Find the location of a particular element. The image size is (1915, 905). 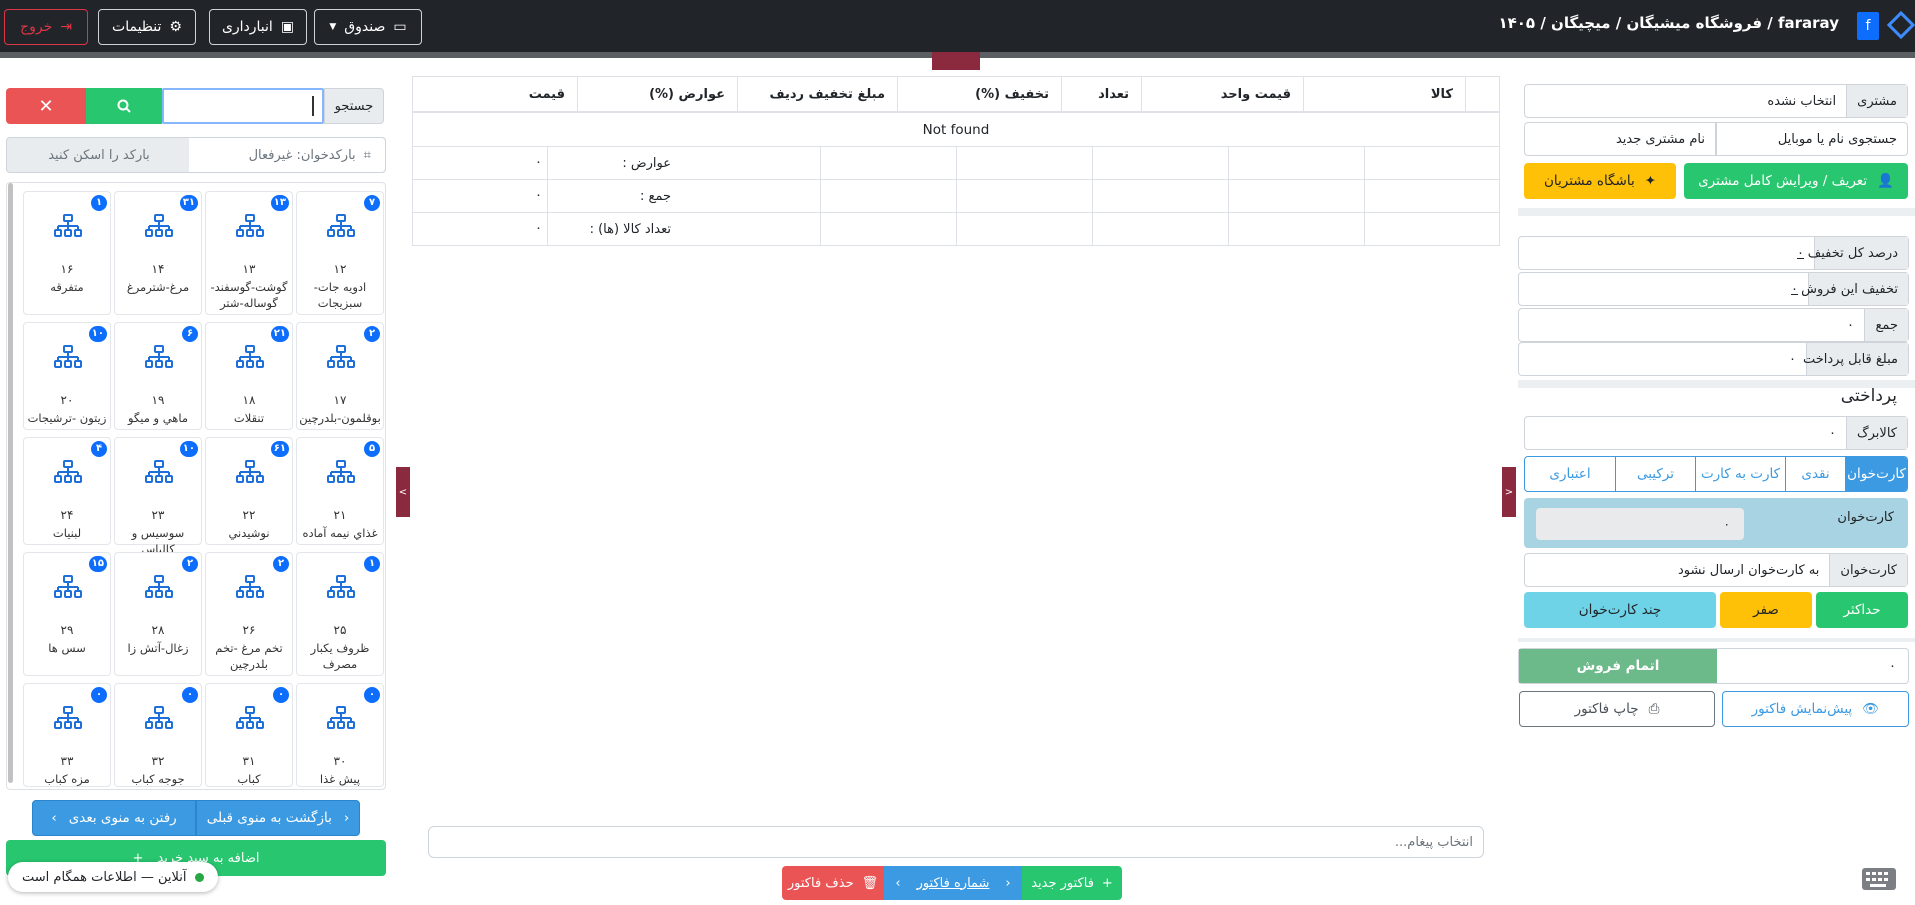

payable-field: مبلغ قابل پرداخت ۰ is located at coordinates (1713, 359).